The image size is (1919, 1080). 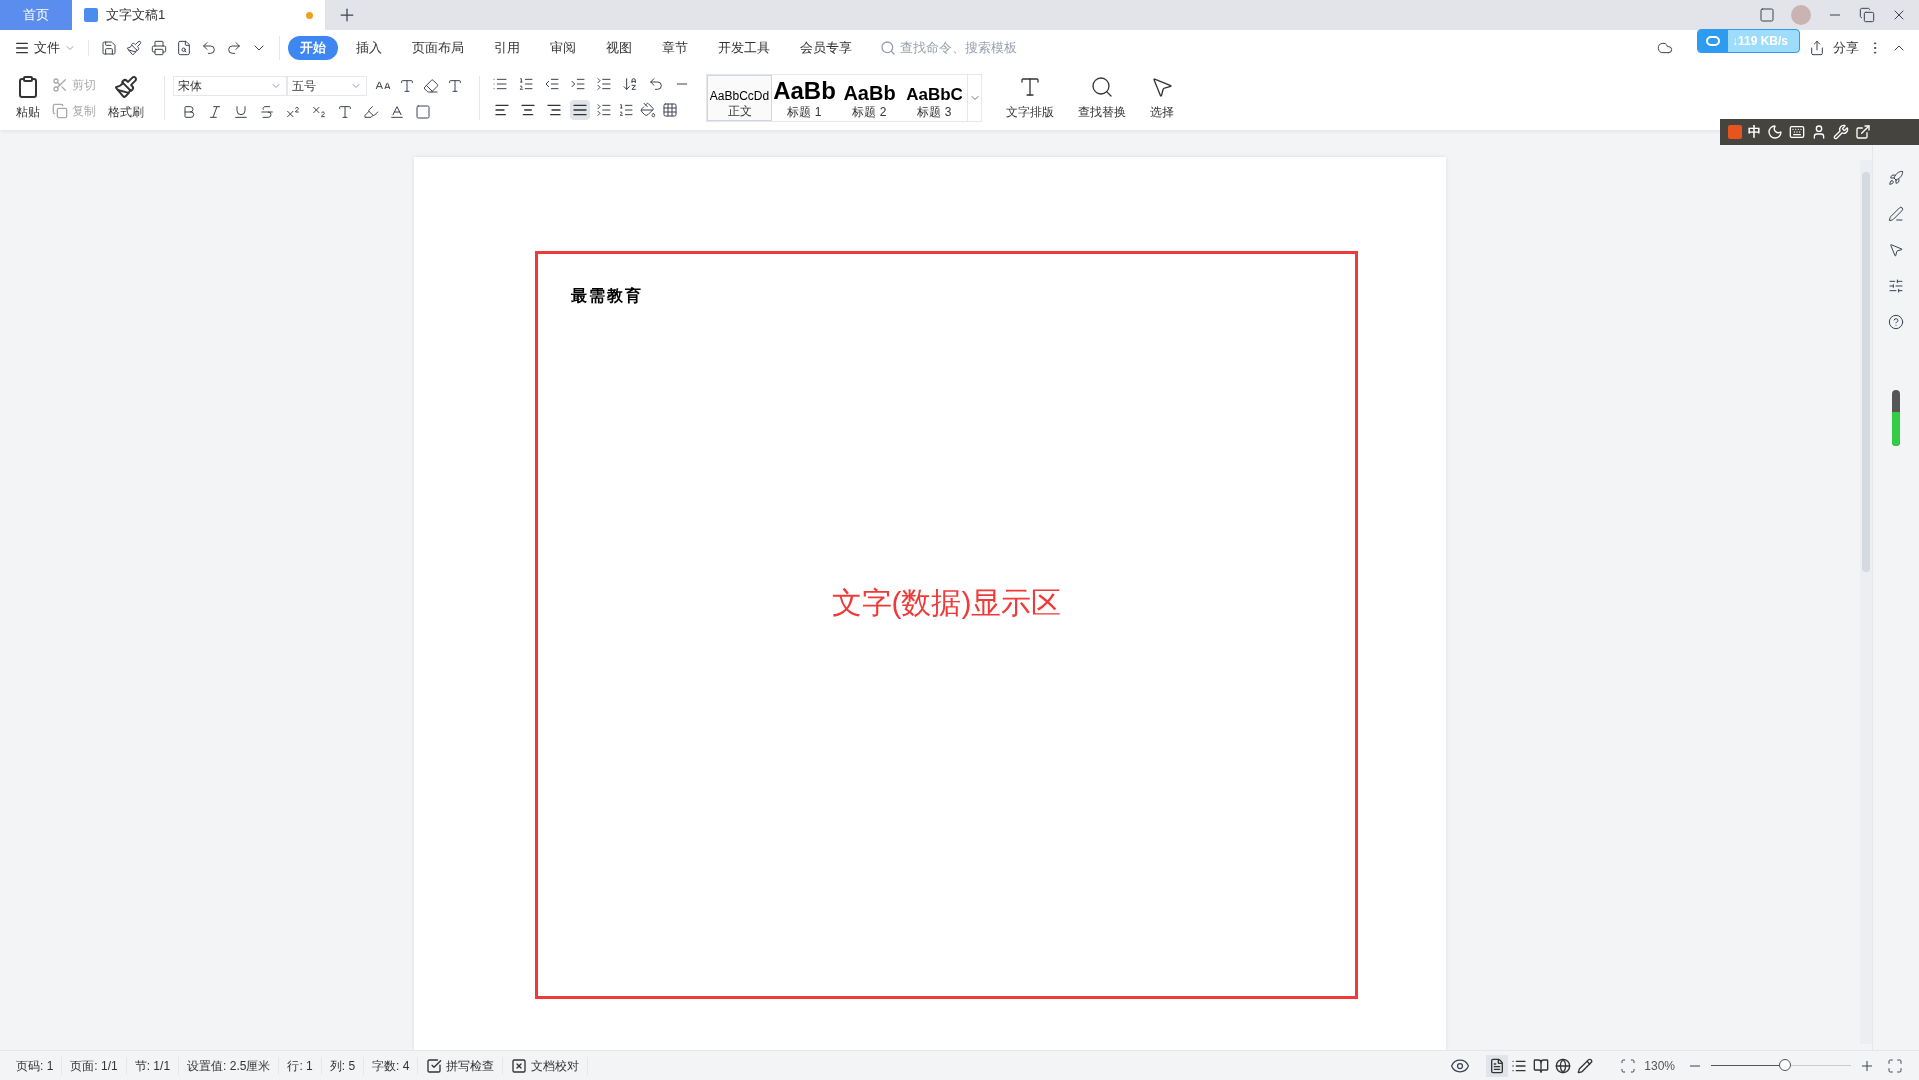 I want to click on font-family-dropdown: 宋体, so click(x=230, y=86).